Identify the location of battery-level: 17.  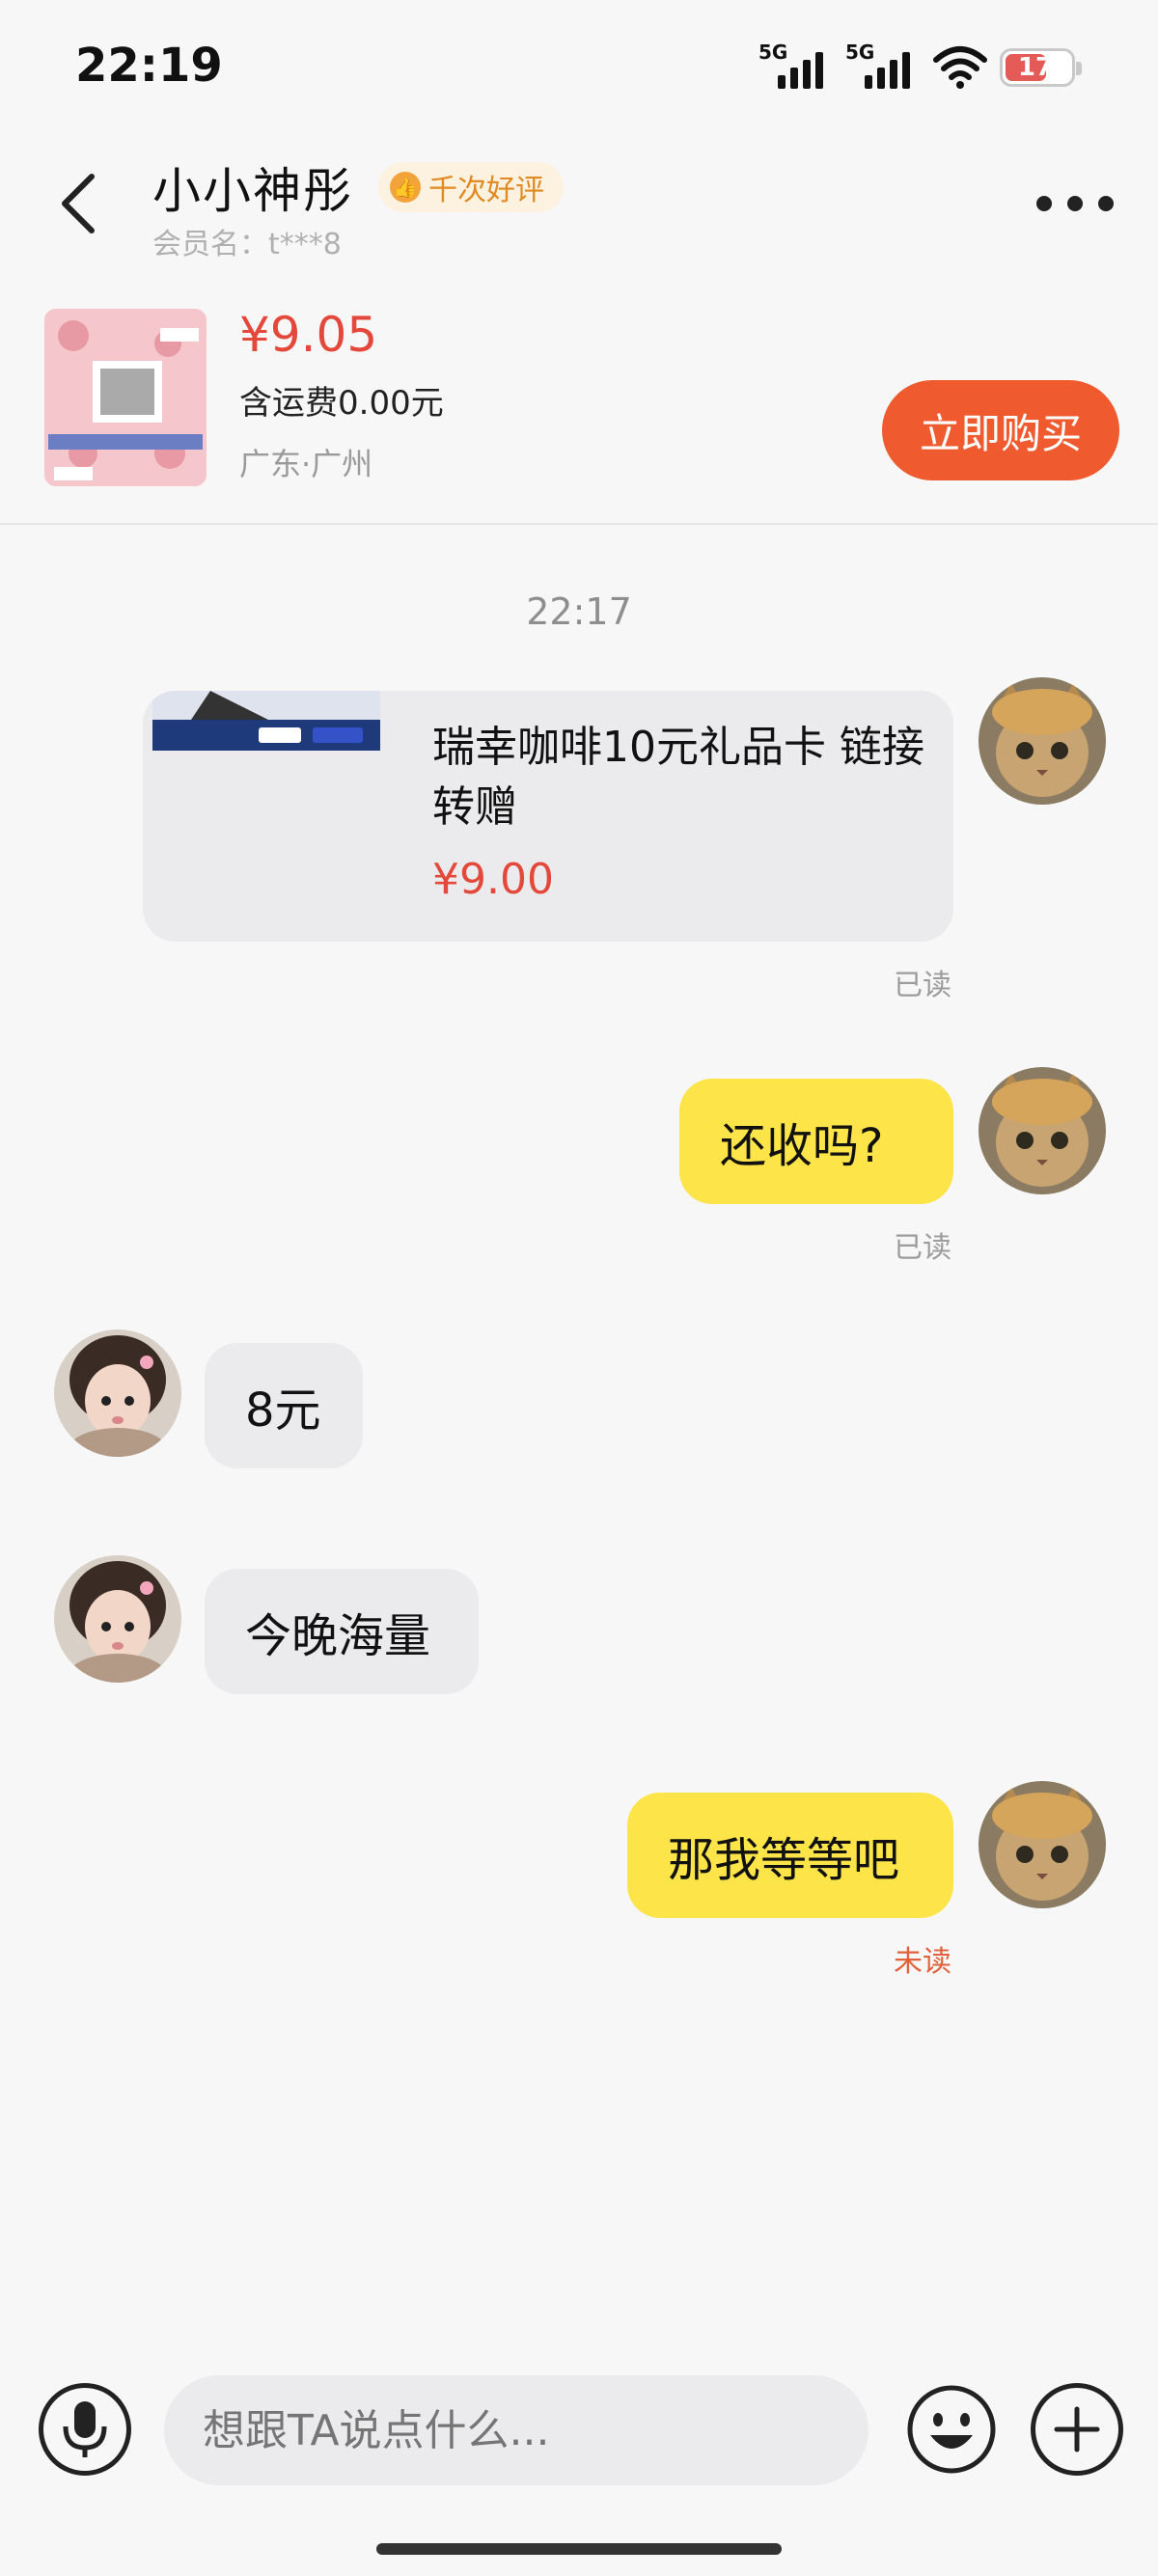
(1035, 67).